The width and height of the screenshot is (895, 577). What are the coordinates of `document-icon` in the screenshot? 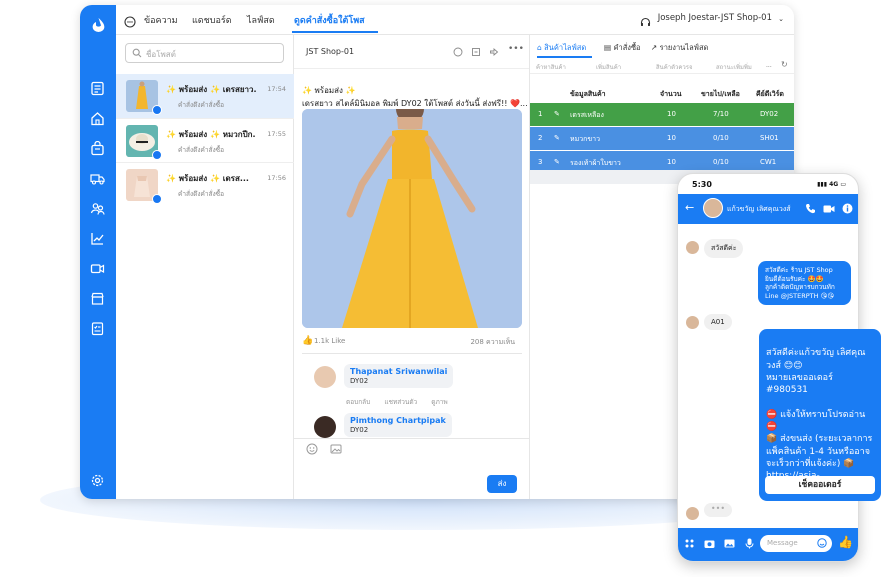 It's located at (97, 88).